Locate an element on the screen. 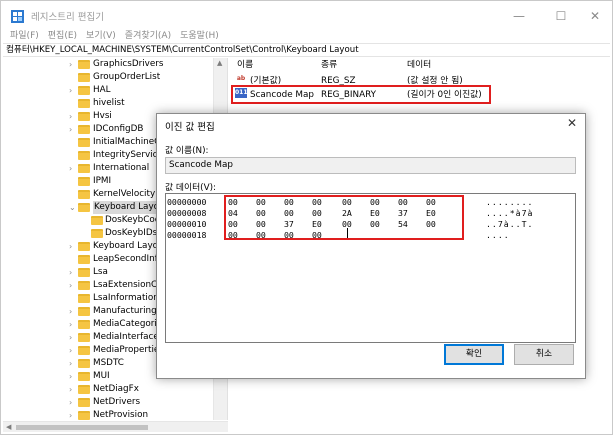 The image size is (613, 435). scroll-up-icon: ▲ is located at coordinates (219, 63).